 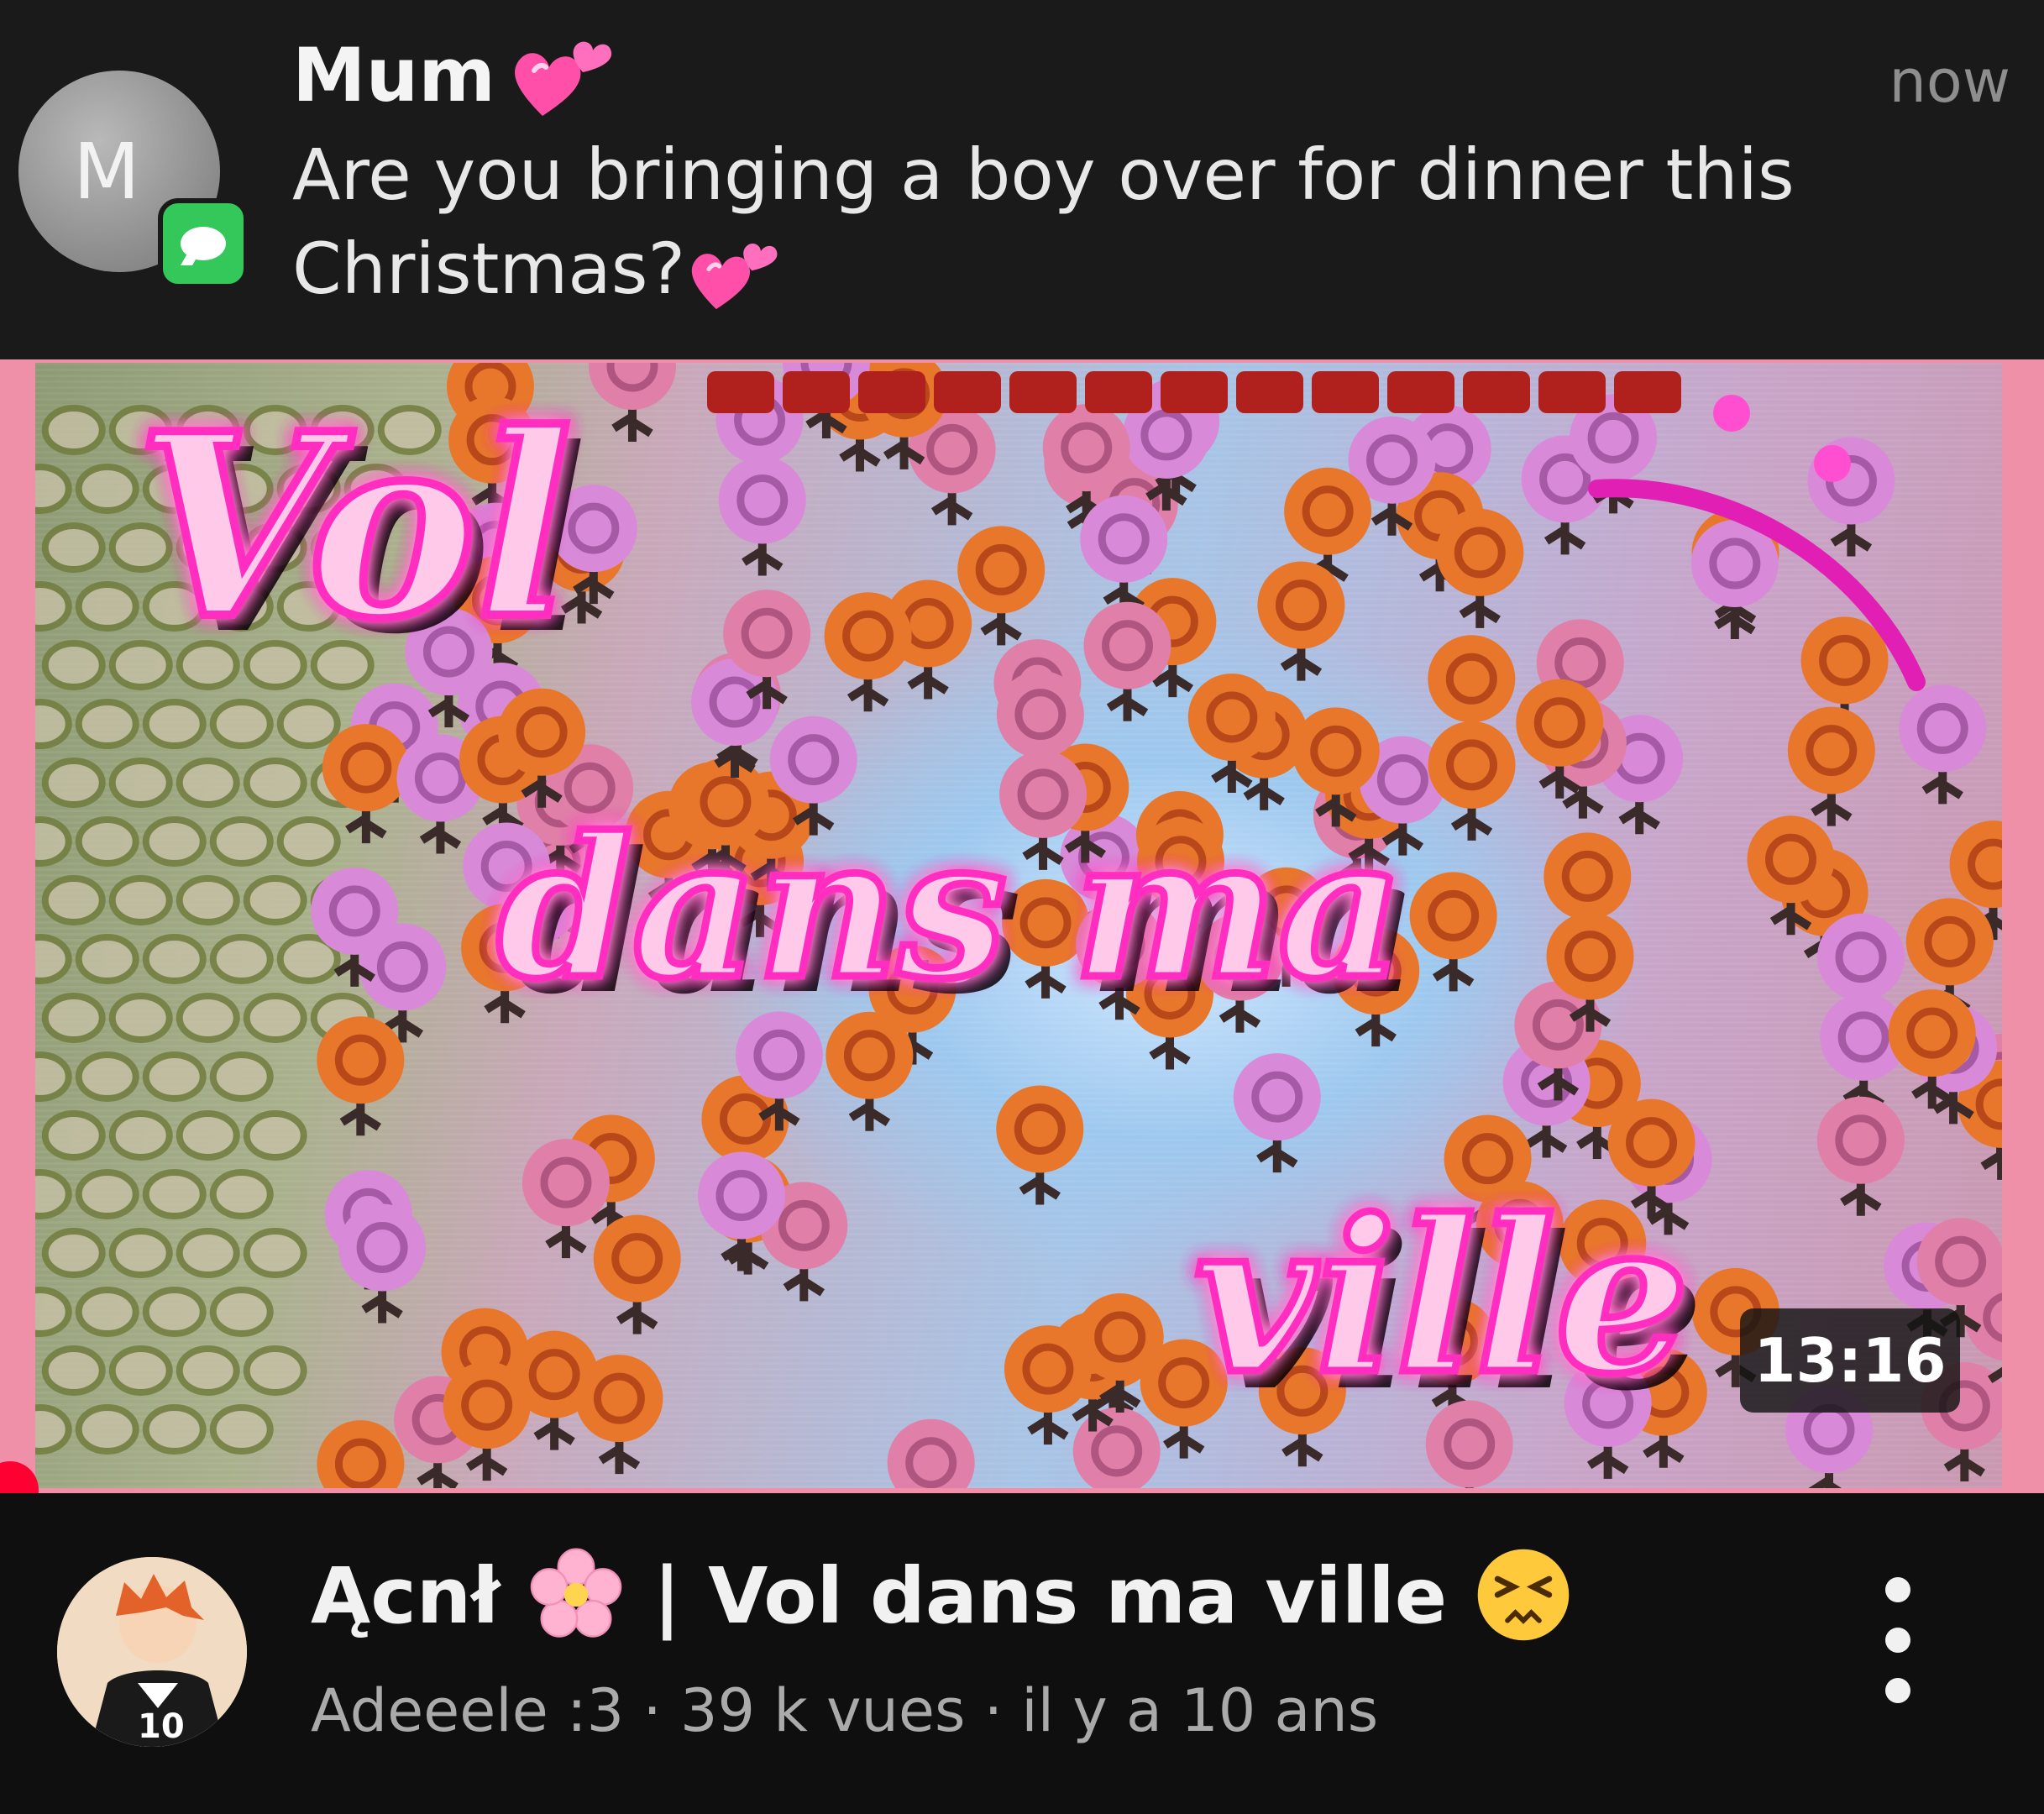 I want to click on channel-name: Adeeele :3, so click(x=467, y=1710).